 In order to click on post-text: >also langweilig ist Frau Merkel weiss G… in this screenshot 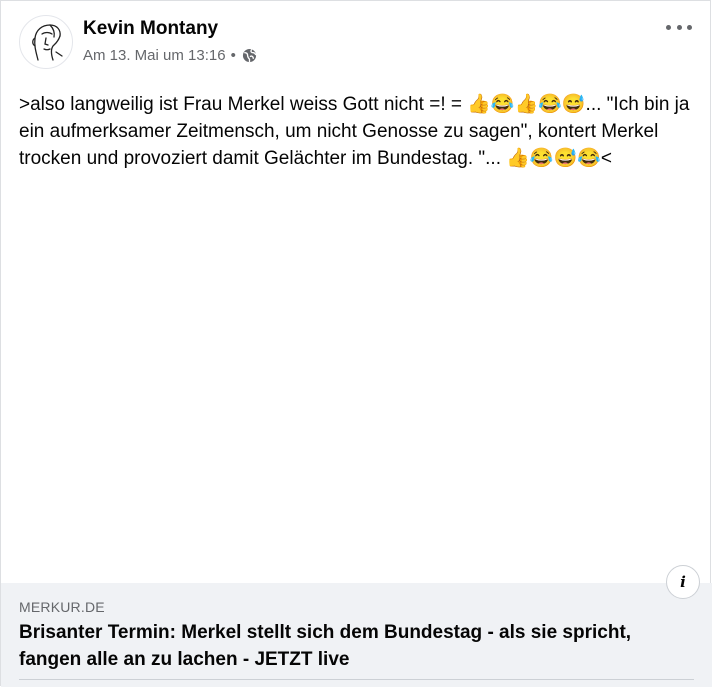, I will do `click(354, 131)`.